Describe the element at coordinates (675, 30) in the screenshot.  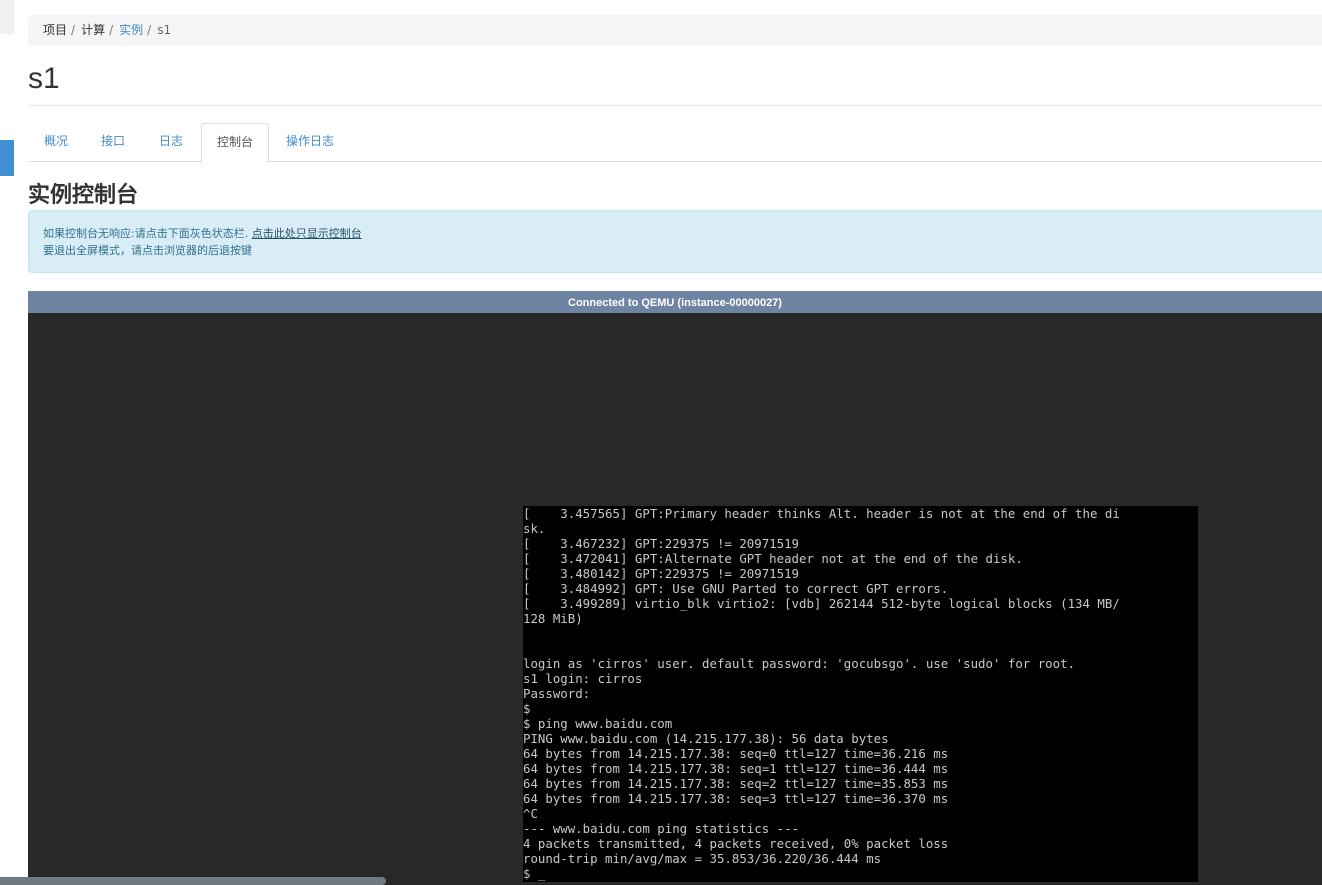
I see `breadcrumb: 项目 / 计算 / 实例 / s1` at that location.